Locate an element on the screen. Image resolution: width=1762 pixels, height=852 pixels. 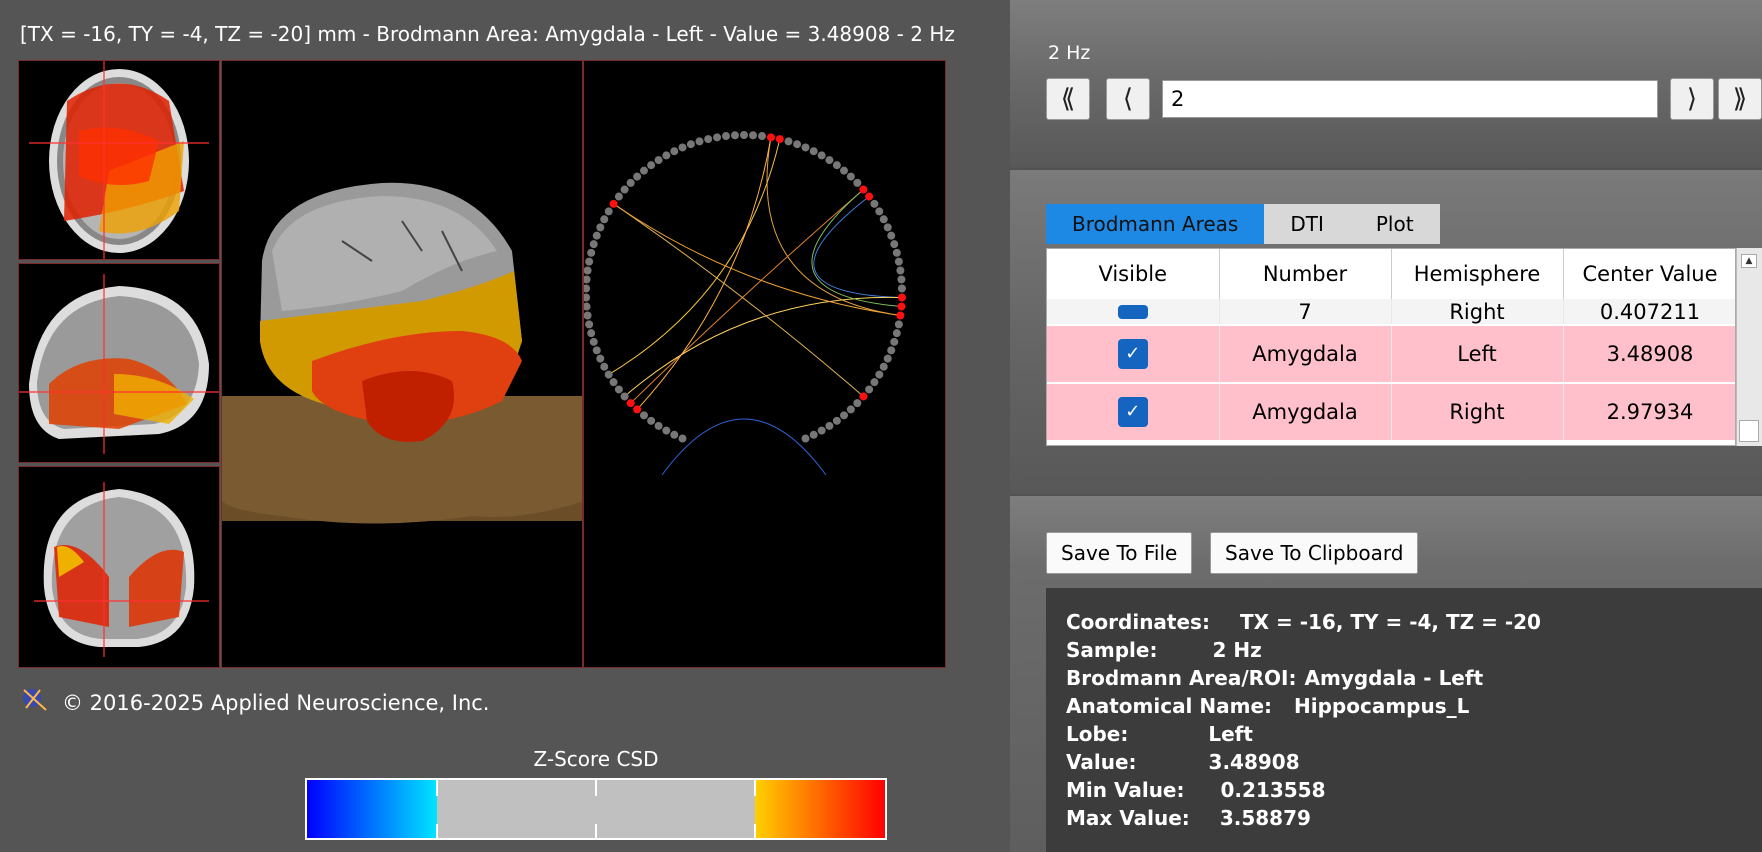
tab-dti: DTI is located at coordinates (1307, 224).